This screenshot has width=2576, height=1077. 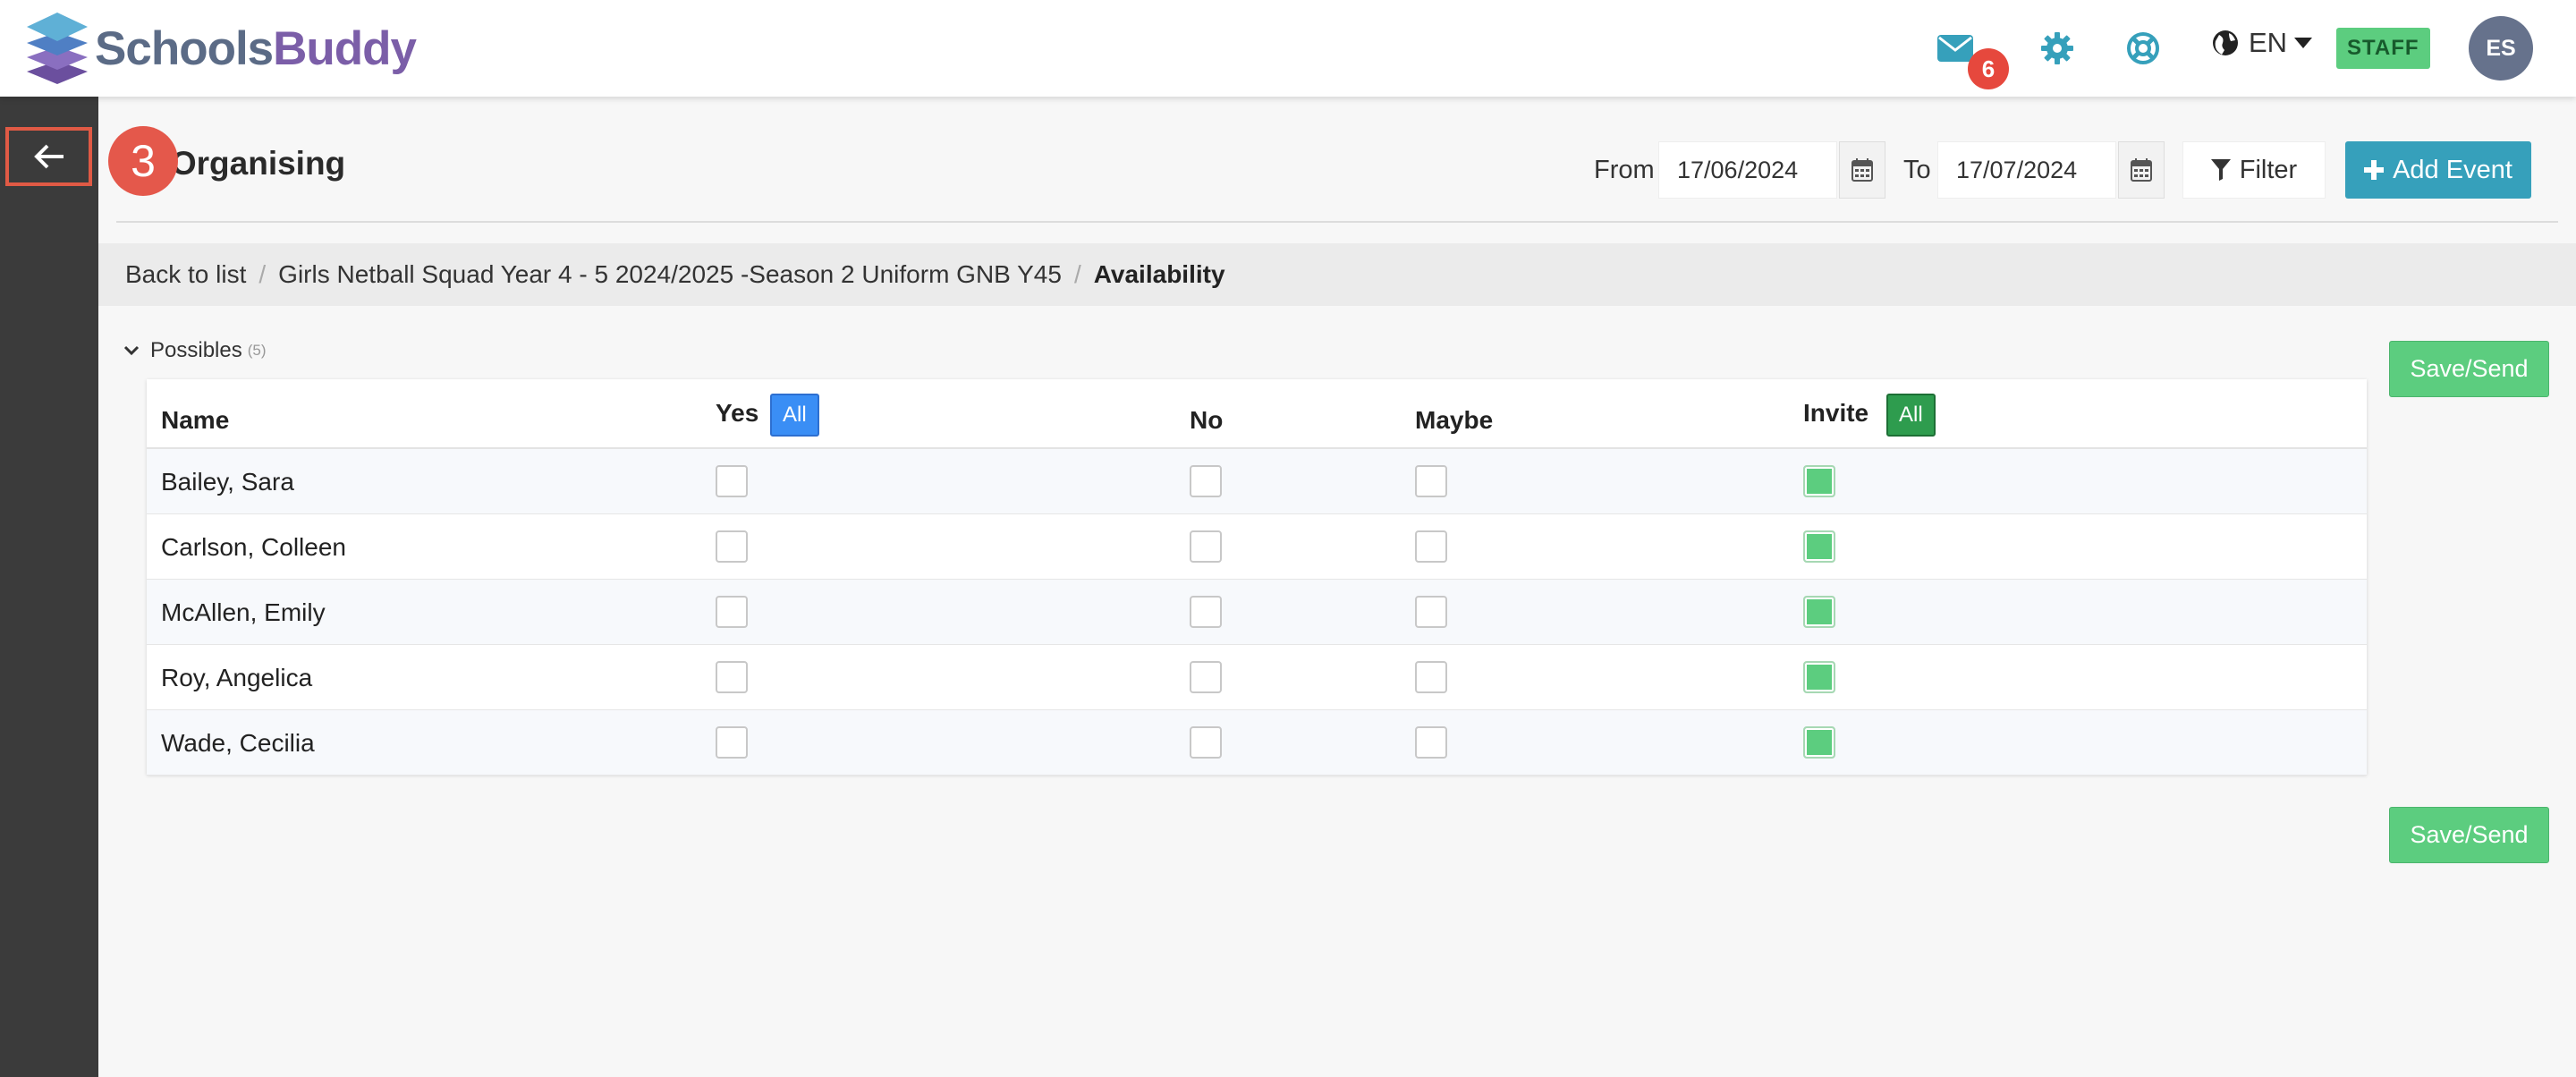 What do you see at coordinates (2383, 48) in the screenshot?
I see `role-badge: STAFF` at bounding box center [2383, 48].